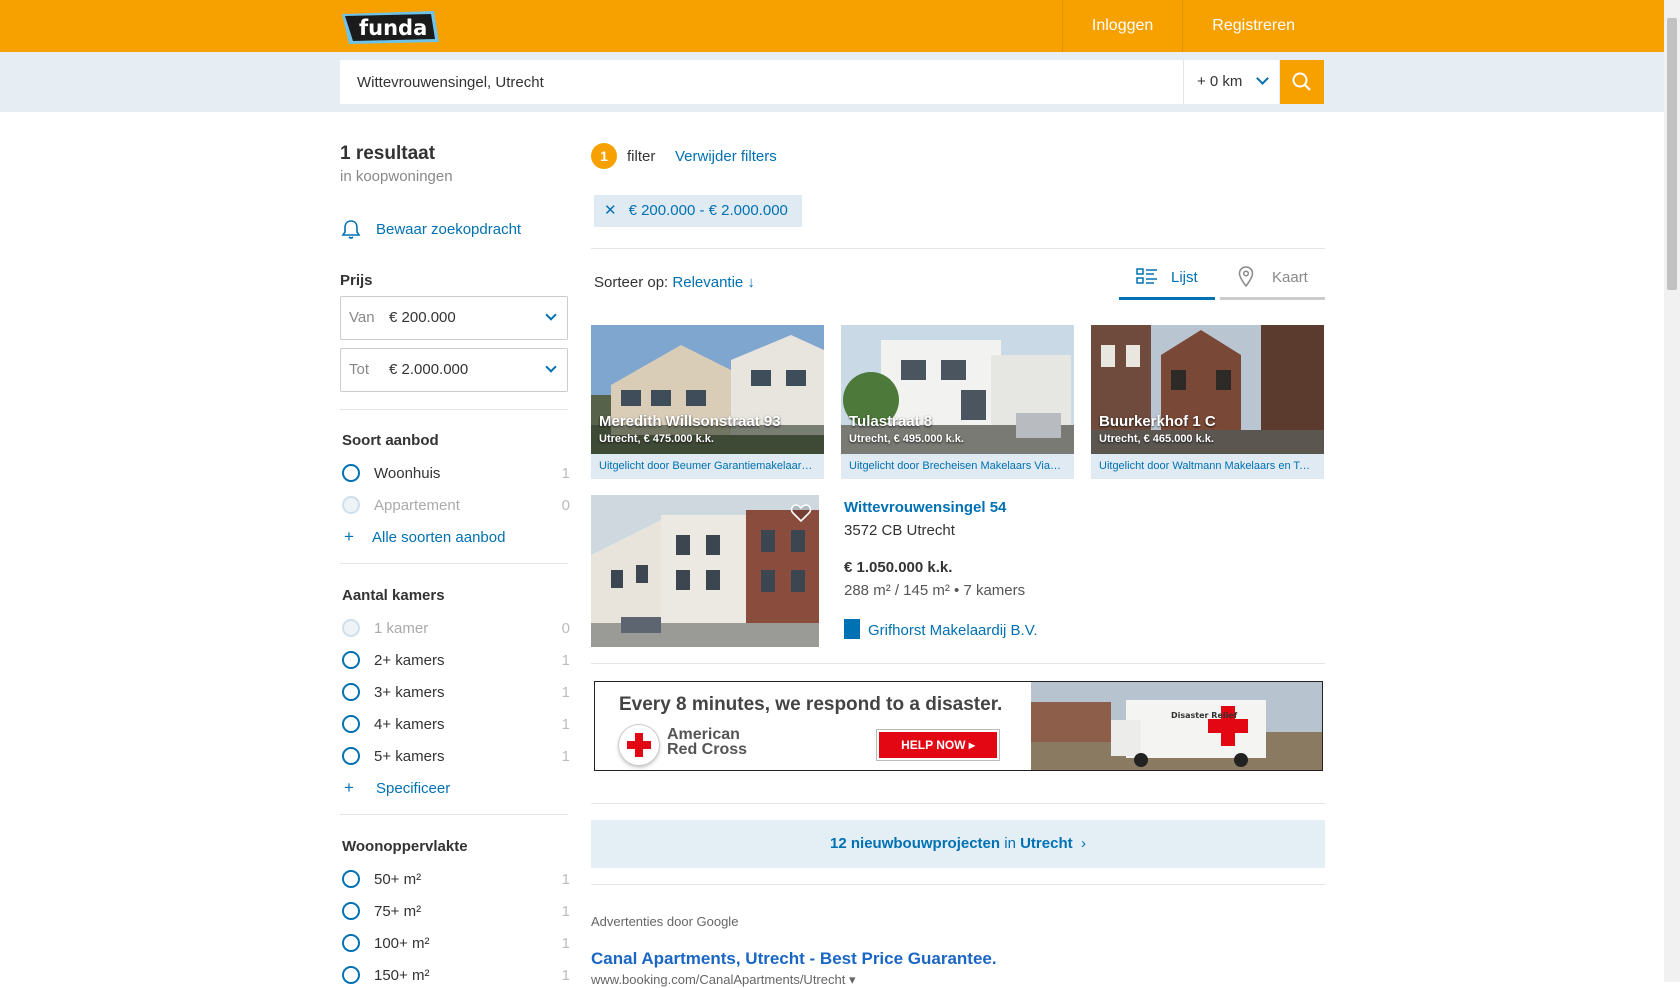 The width and height of the screenshot is (1680, 988). I want to click on rooms-heading: Aantal kamers, so click(393, 595).